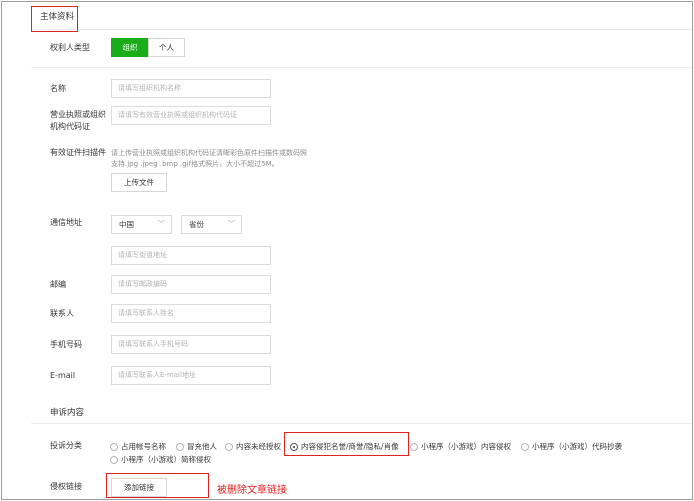  Describe the element at coordinates (191, 284) in the screenshot. I see `postcode-input: 请填写邮政编码` at that location.